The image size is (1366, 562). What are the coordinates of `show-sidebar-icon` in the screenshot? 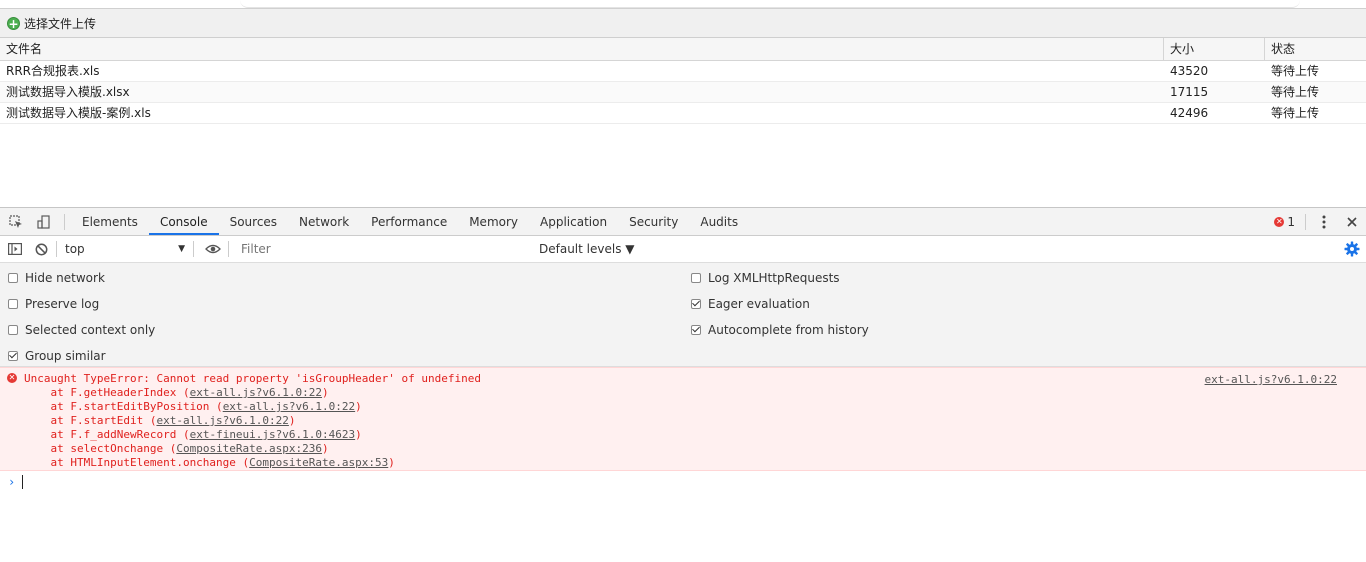 It's located at (15, 249).